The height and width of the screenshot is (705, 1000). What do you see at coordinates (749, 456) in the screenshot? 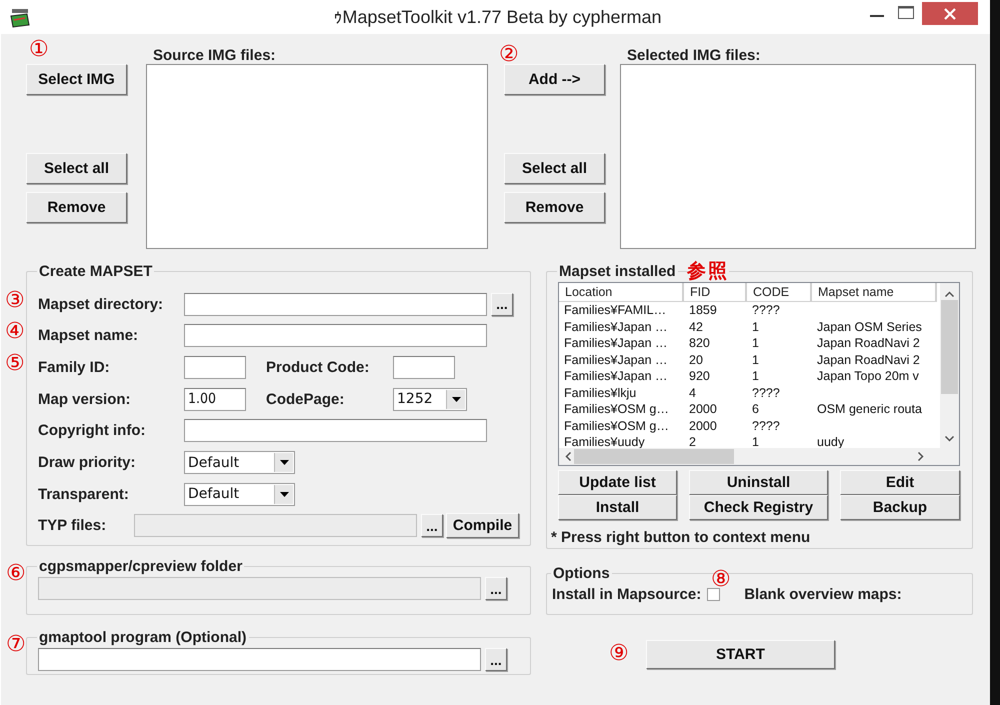
I see `horizontal-scrollbar` at bounding box center [749, 456].